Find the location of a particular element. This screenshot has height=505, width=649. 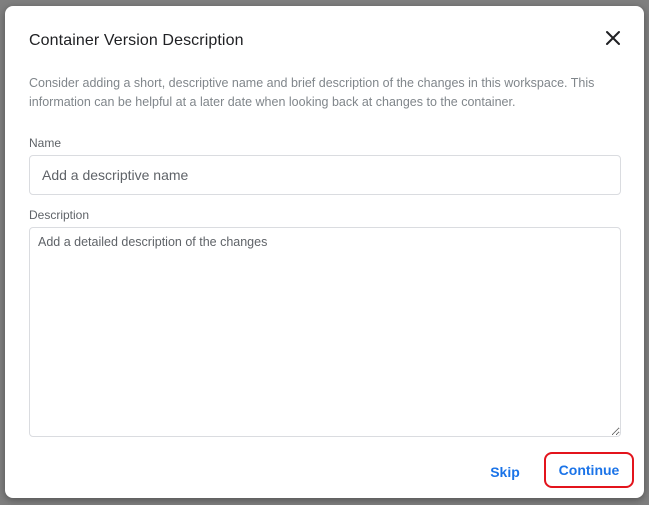

continue-button: Continue is located at coordinates (589, 470).